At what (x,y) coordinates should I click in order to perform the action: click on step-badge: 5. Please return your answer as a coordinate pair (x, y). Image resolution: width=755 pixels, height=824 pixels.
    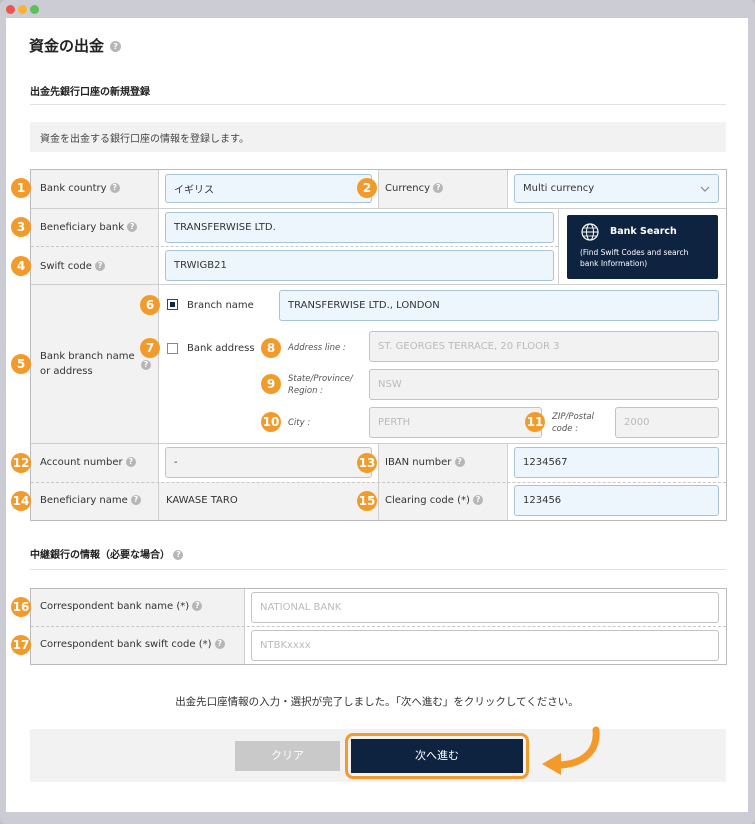
    Looking at the image, I should click on (21, 364).